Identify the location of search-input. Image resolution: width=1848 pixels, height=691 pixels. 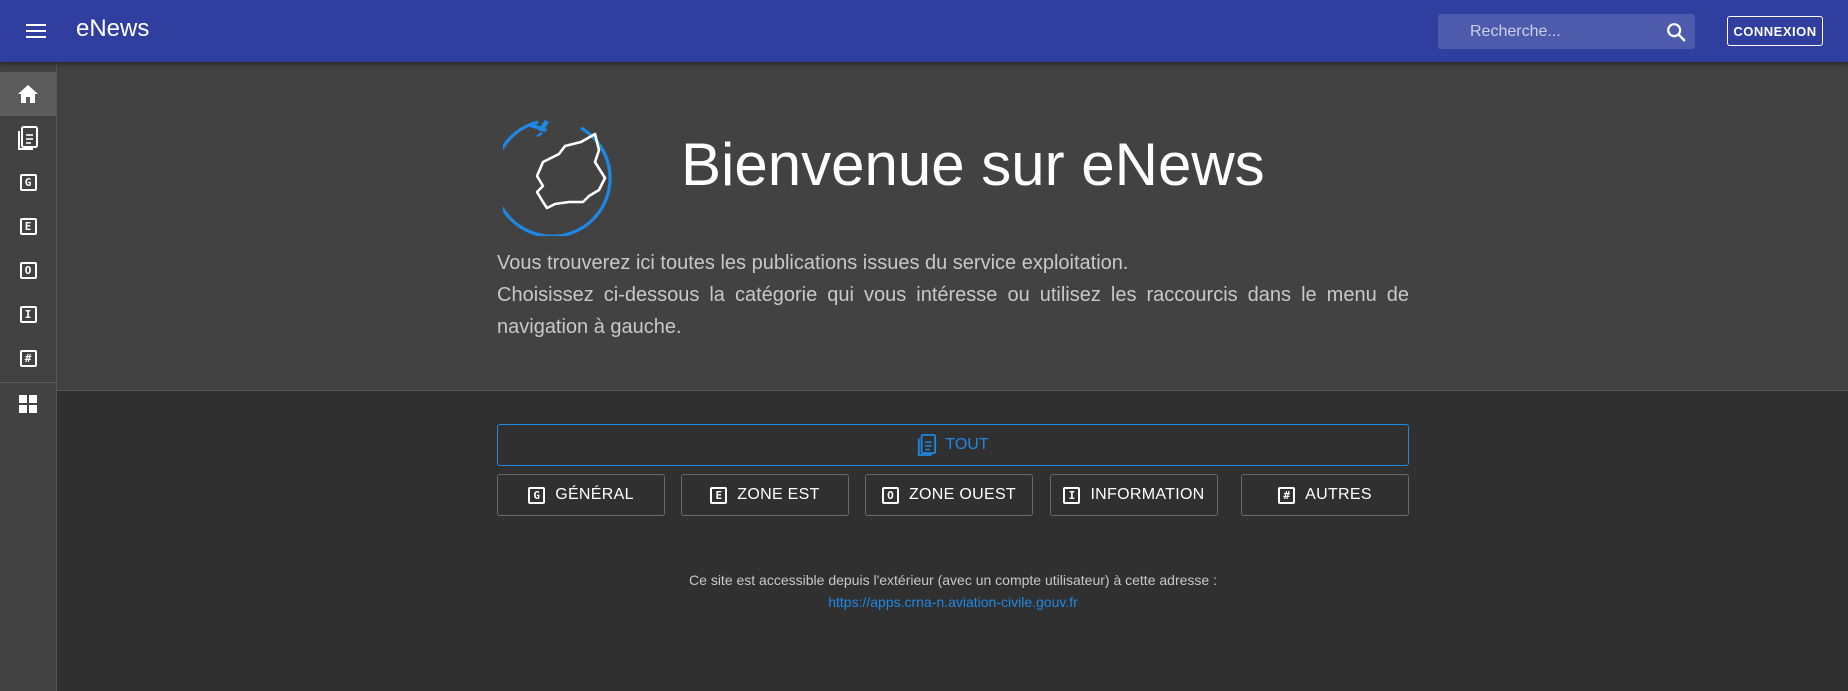
(1548, 31).